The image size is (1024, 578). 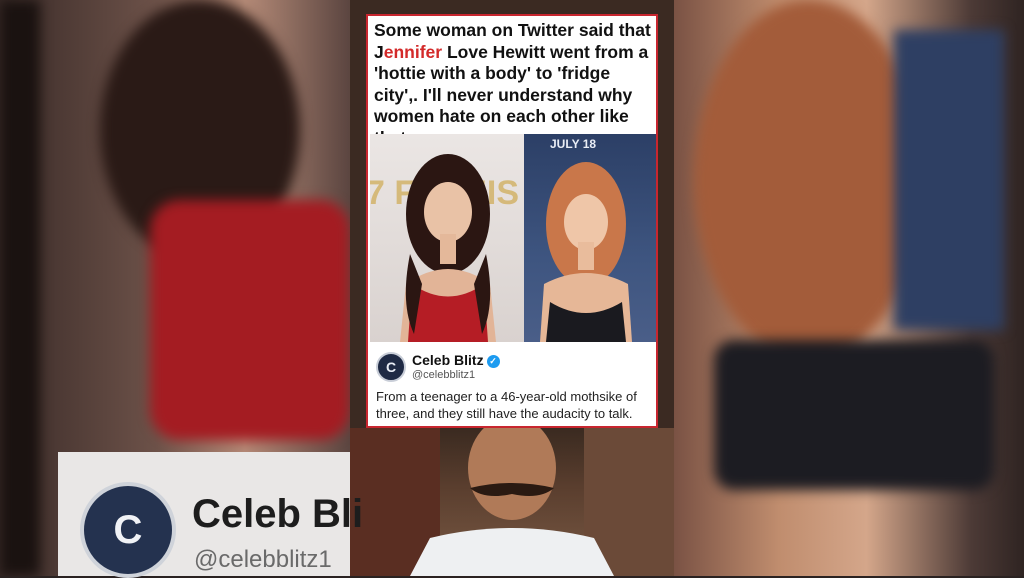 What do you see at coordinates (854, 415) in the screenshot?
I see `dark-dress-shape` at bounding box center [854, 415].